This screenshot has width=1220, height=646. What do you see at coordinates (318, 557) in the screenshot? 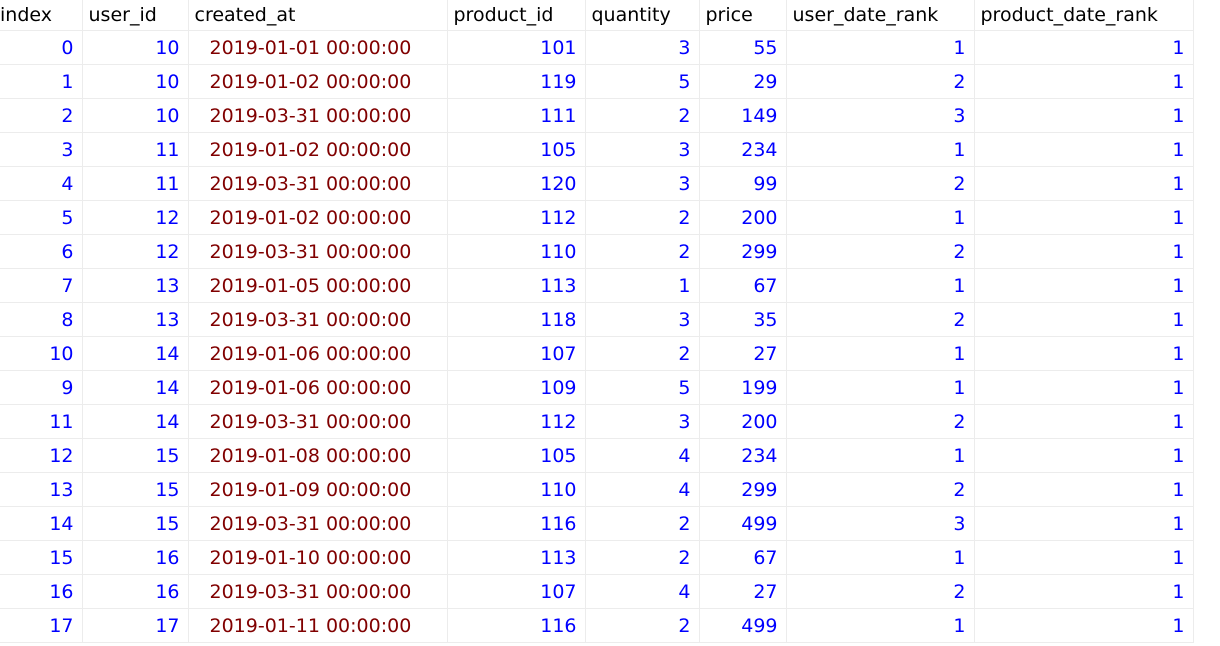
I see `cell-created-at: 2019-01-10 00:00:00` at bounding box center [318, 557].